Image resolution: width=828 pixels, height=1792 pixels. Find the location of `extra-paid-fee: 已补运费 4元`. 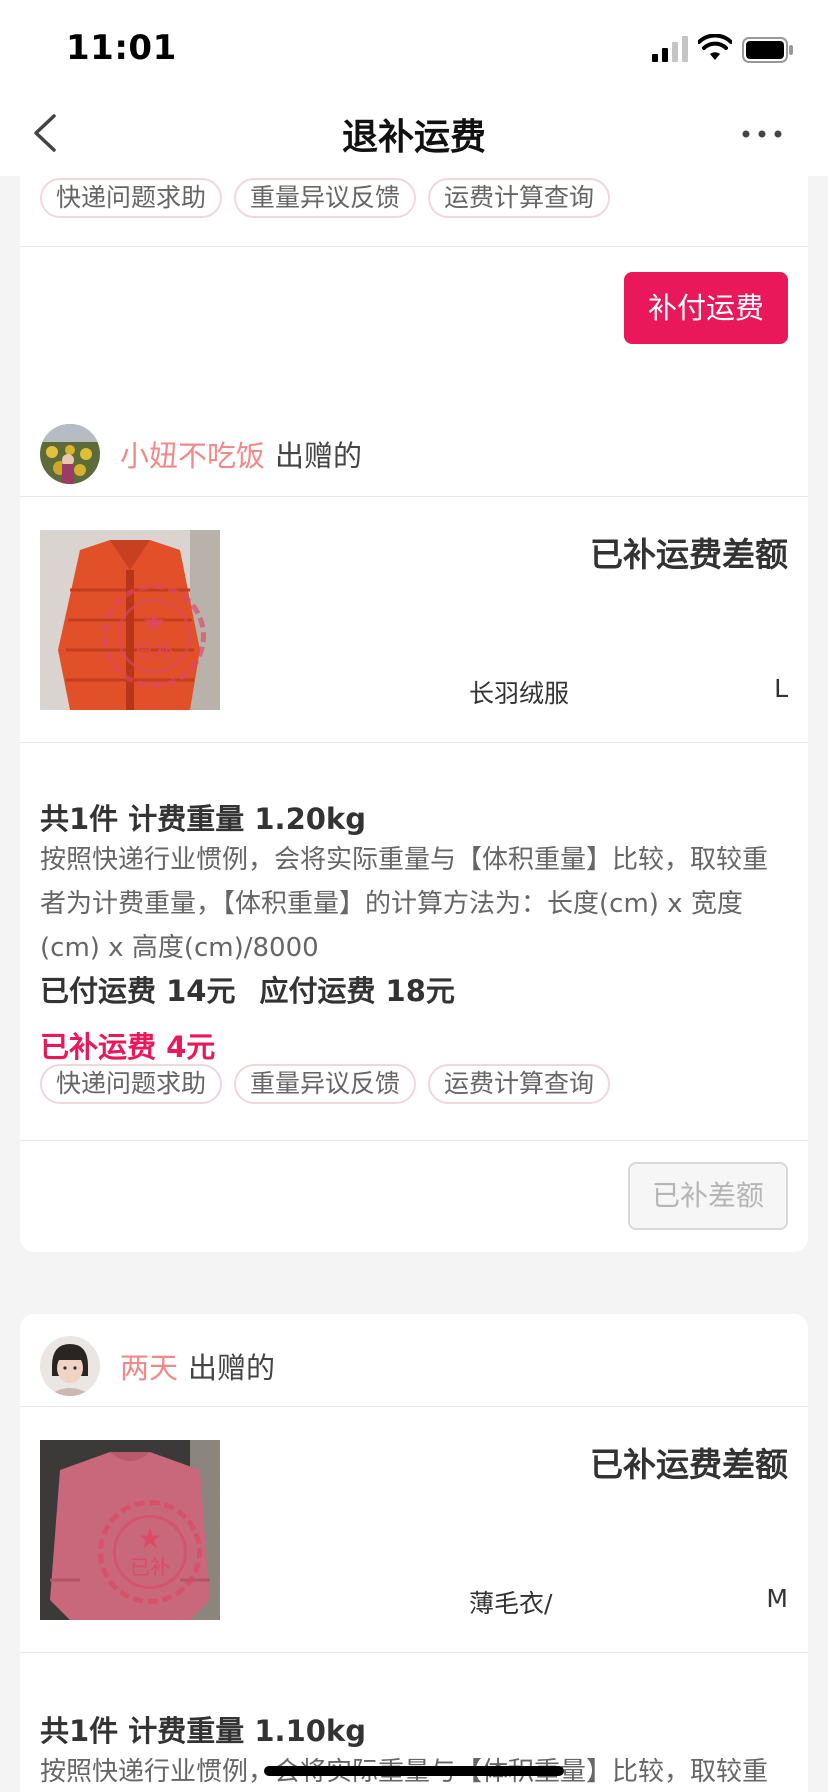

extra-paid-fee: 已补运费 4元 is located at coordinates (128, 1047).